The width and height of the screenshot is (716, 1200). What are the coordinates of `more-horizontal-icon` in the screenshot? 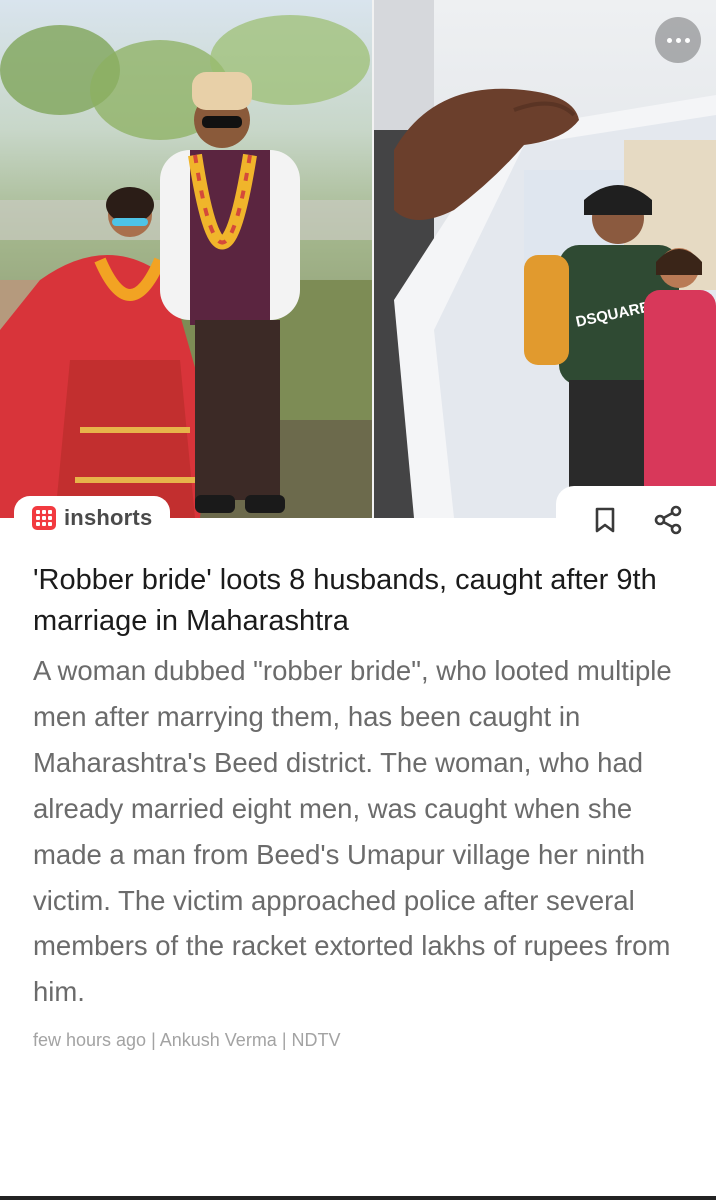 It's located at (669, 40).